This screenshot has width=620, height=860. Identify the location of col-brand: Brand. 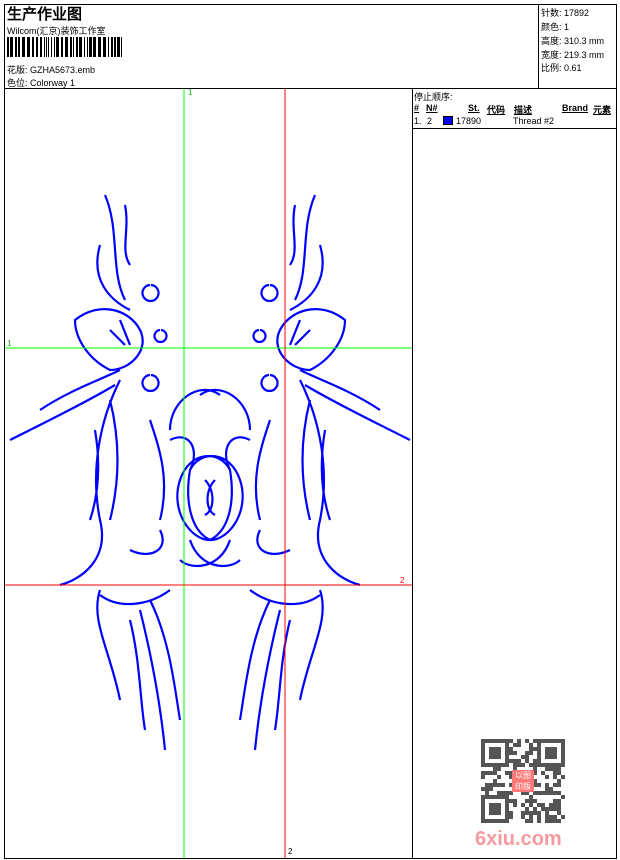
(575, 108).